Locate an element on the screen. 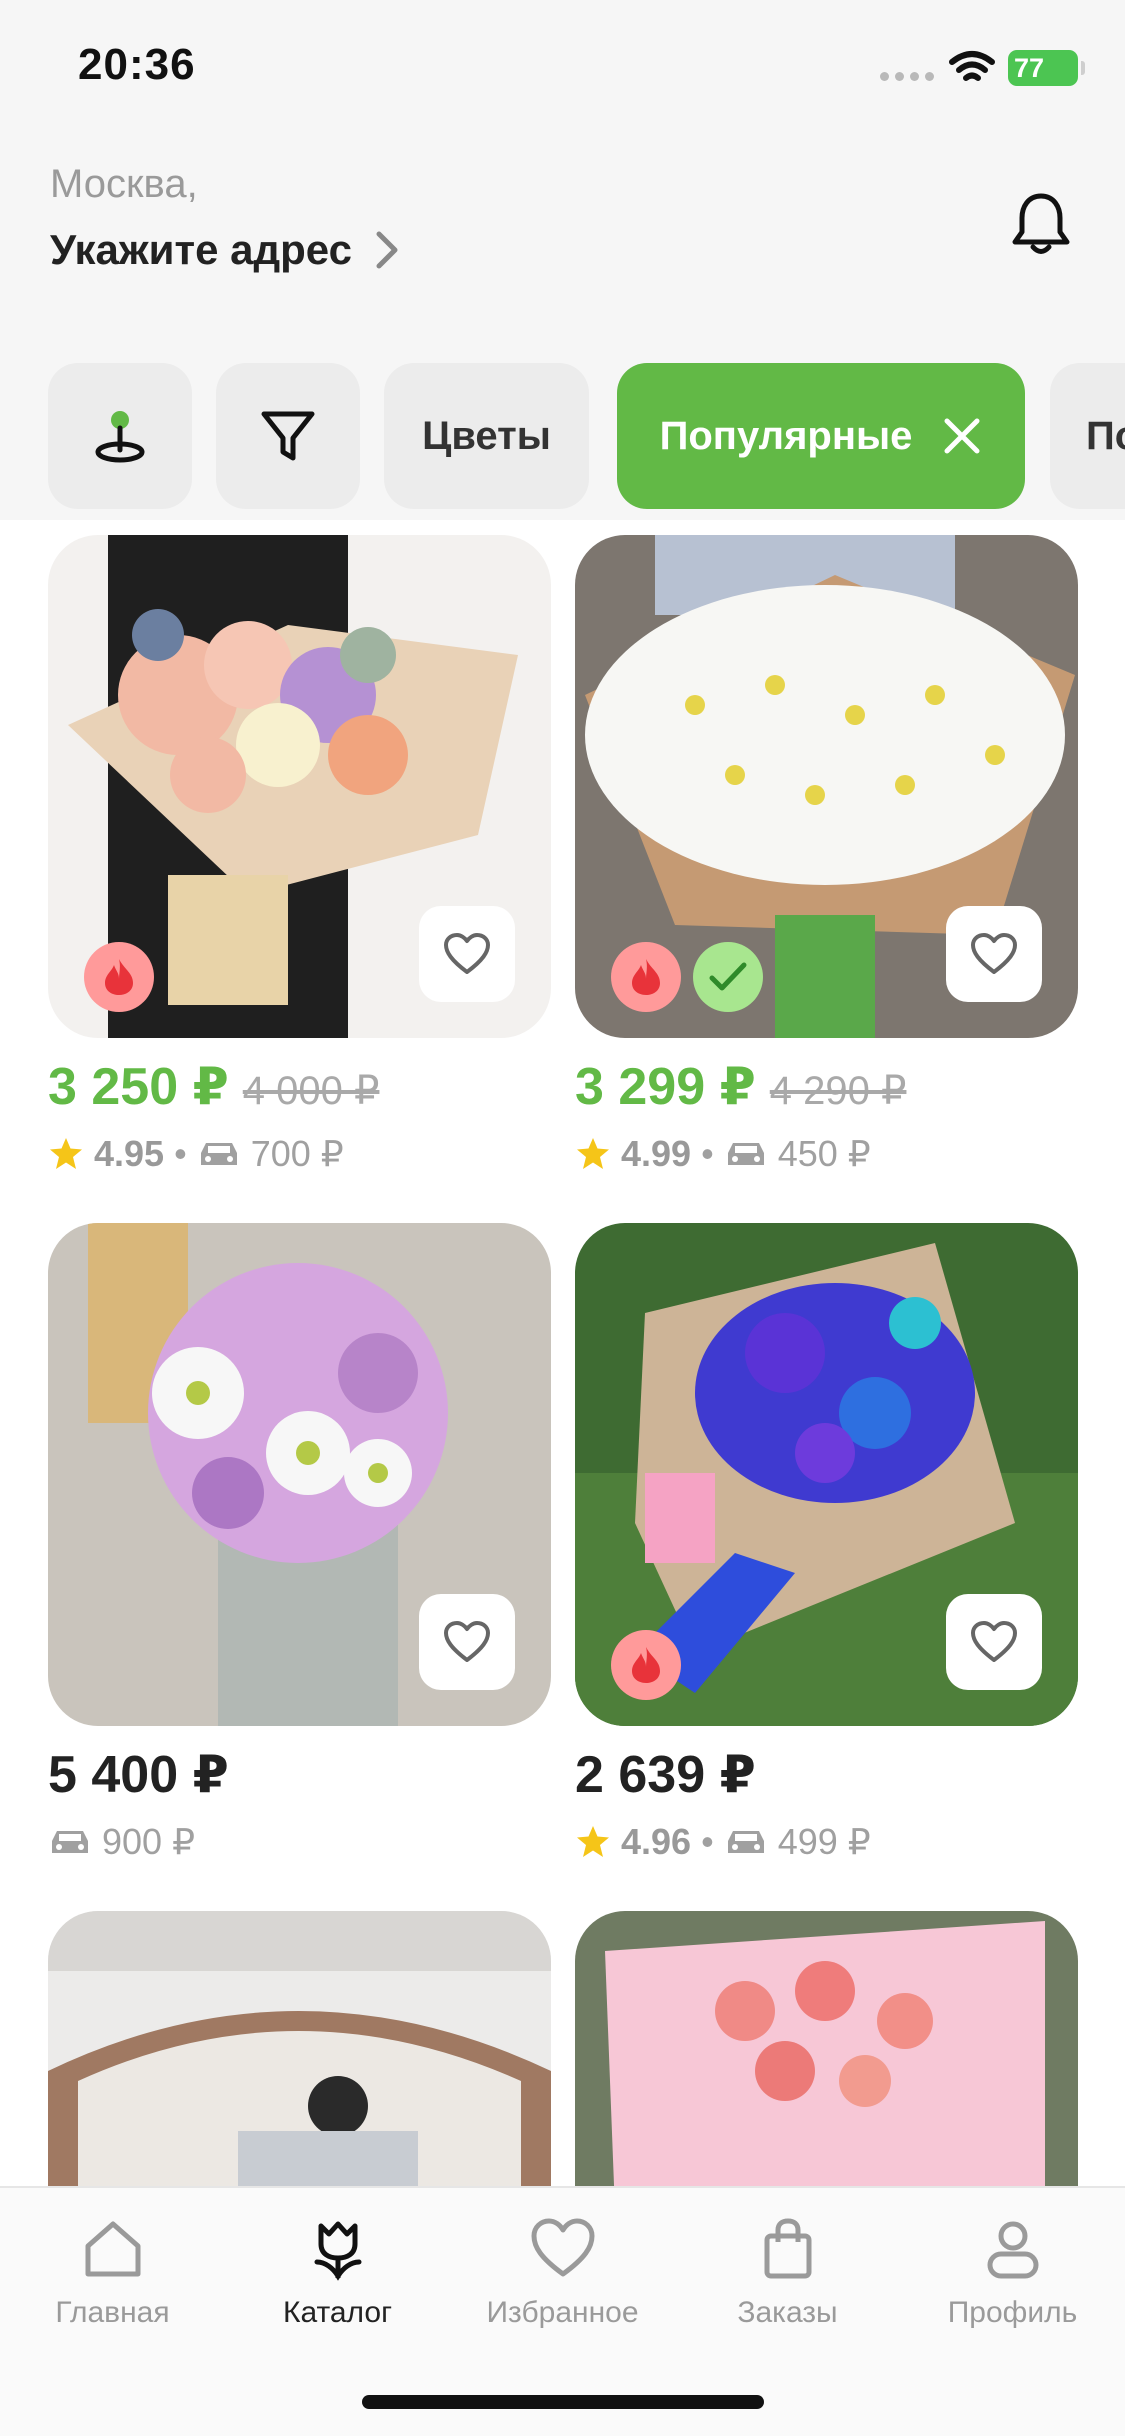 The width and height of the screenshot is (1125, 2436). nav-label: Избранное is located at coordinates (562, 2312).